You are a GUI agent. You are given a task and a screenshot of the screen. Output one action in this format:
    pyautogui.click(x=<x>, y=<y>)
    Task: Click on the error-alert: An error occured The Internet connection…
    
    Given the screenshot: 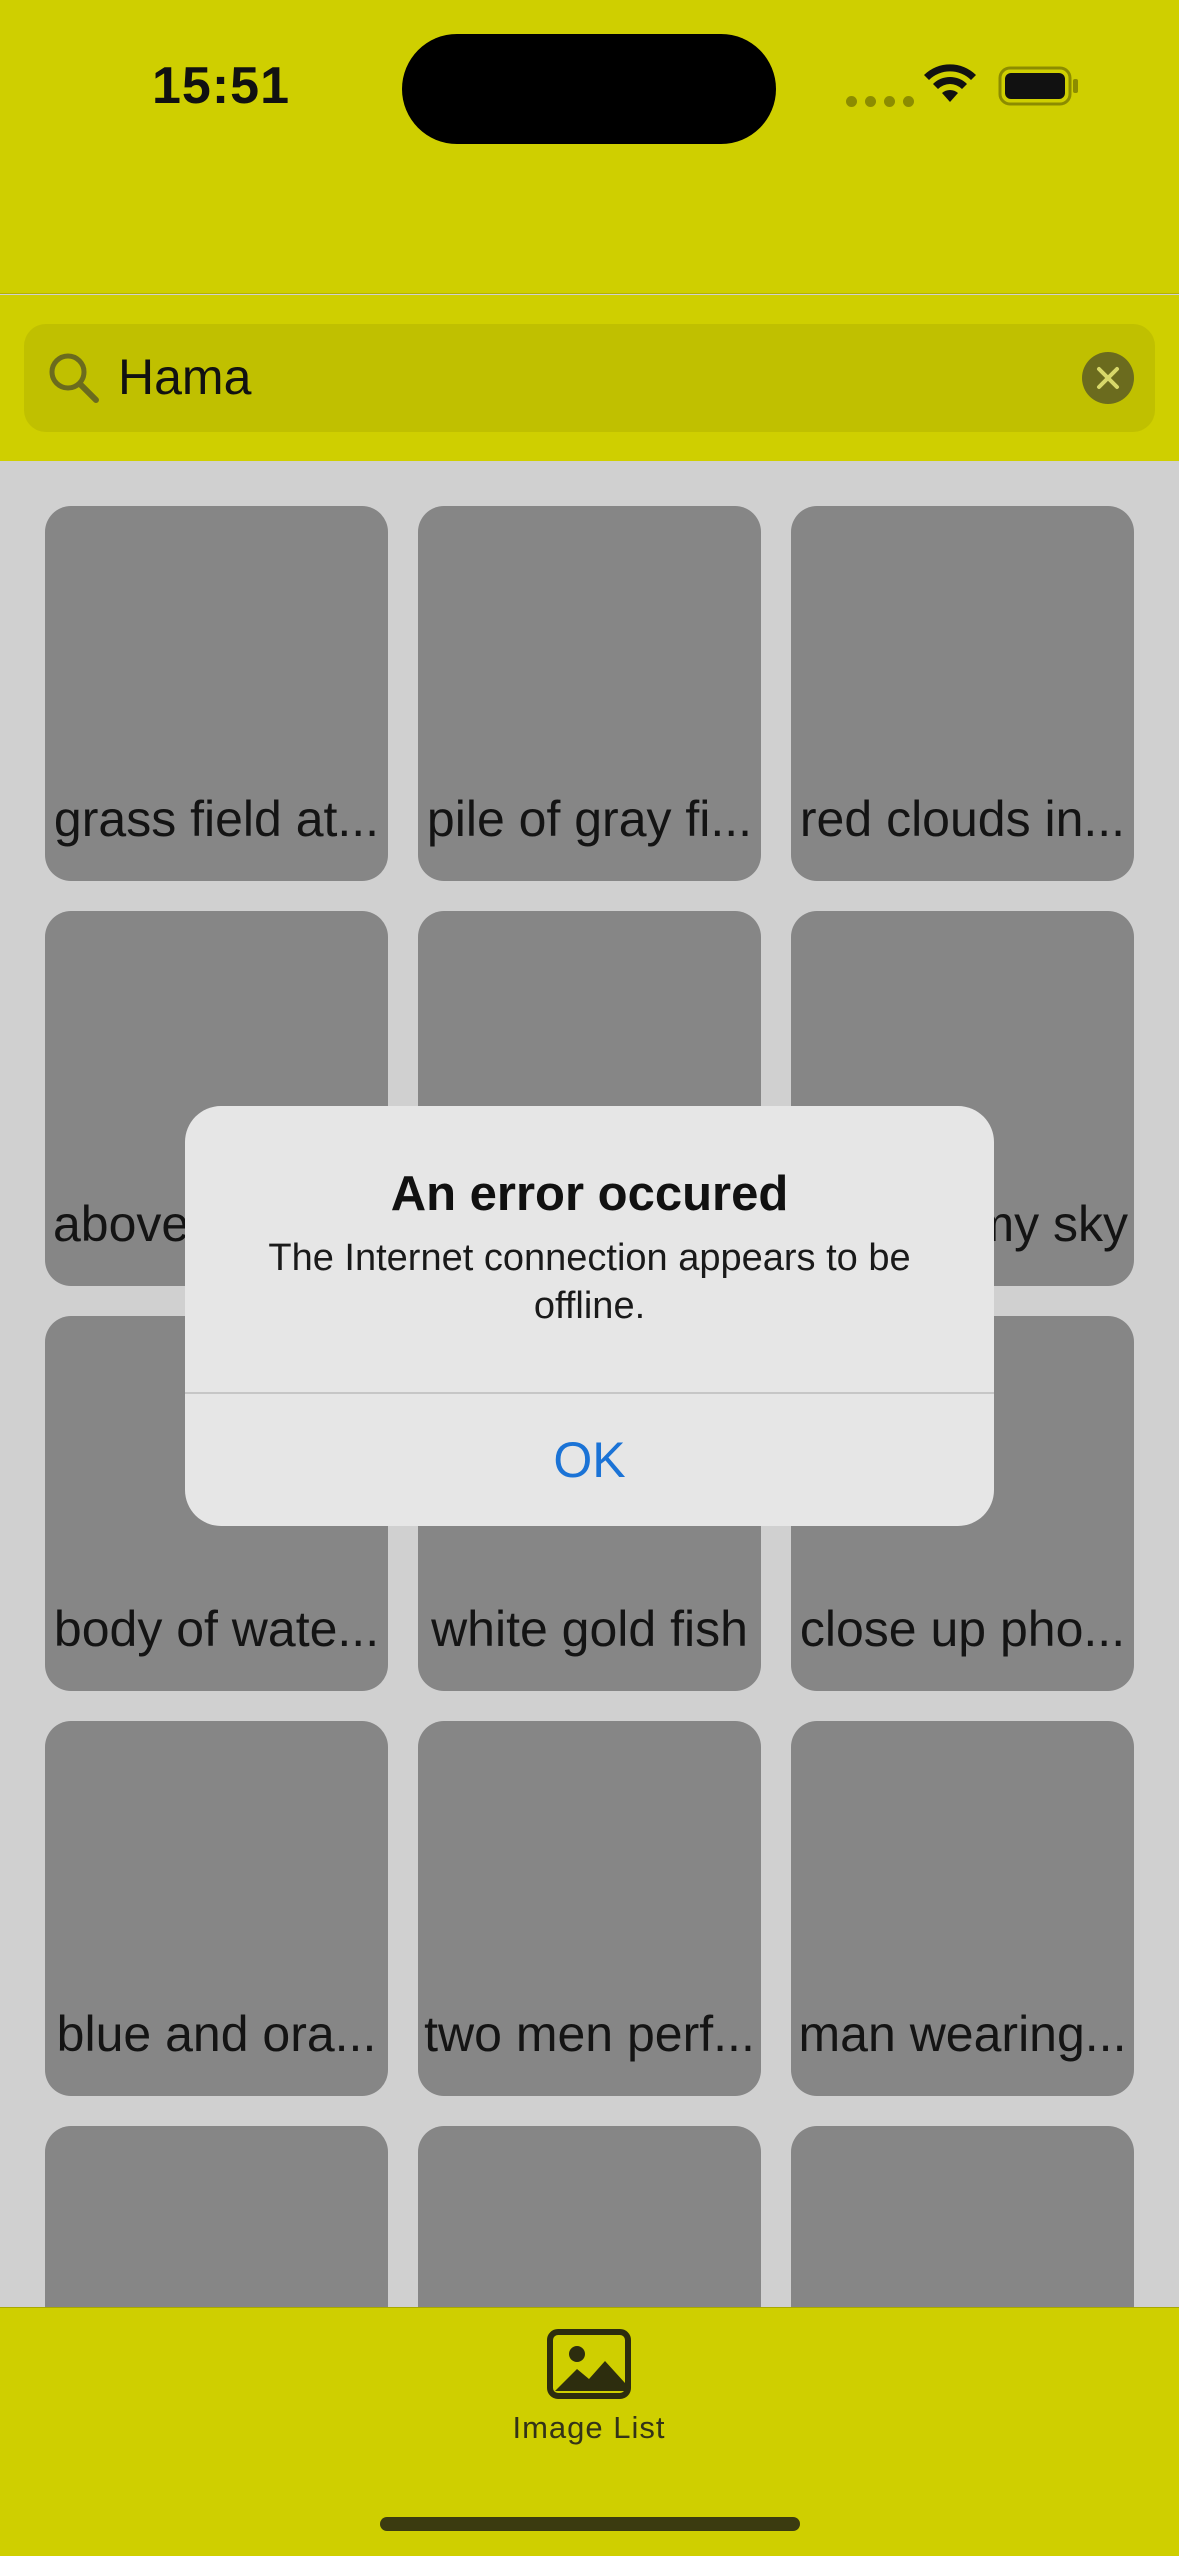 What is the action you would take?
    pyautogui.click(x=589, y=1316)
    